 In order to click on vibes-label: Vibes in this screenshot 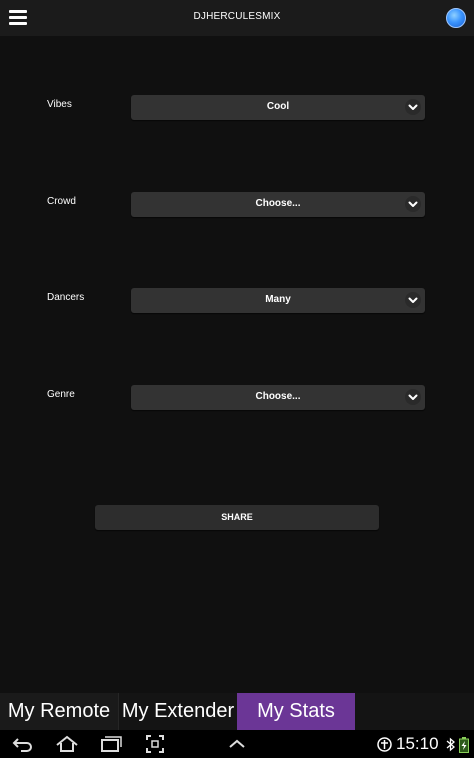, I will do `click(59, 104)`.